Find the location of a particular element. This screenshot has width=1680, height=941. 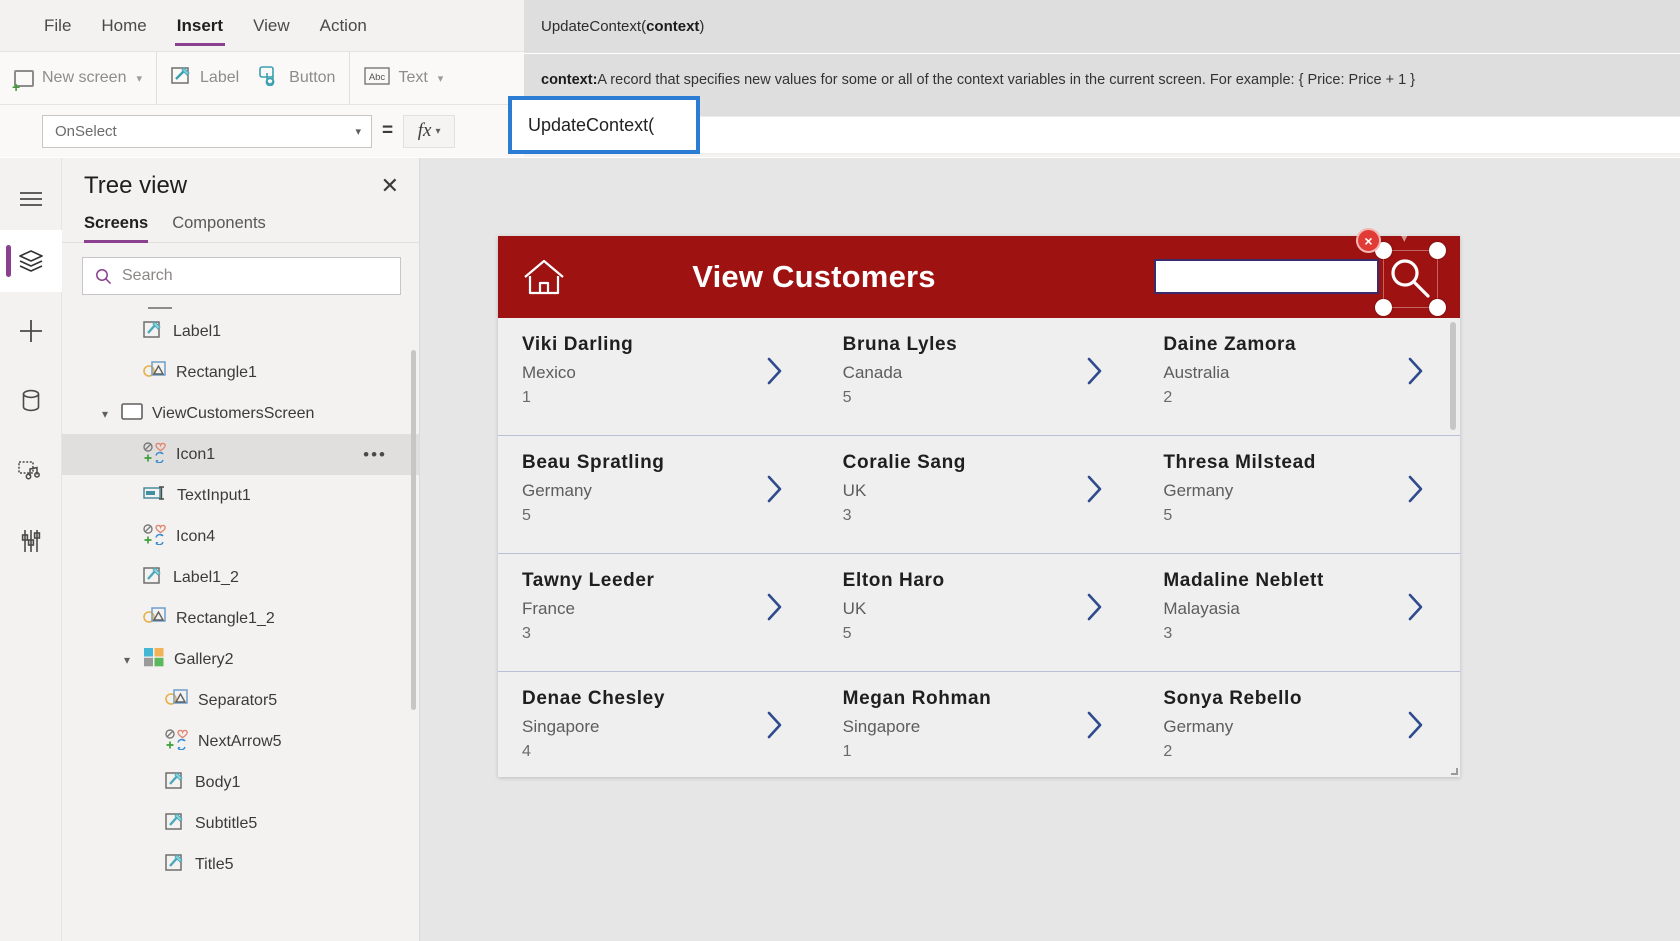

gallery-item: Beau Spratling Germany 5 is located at coordinates (658, 494).